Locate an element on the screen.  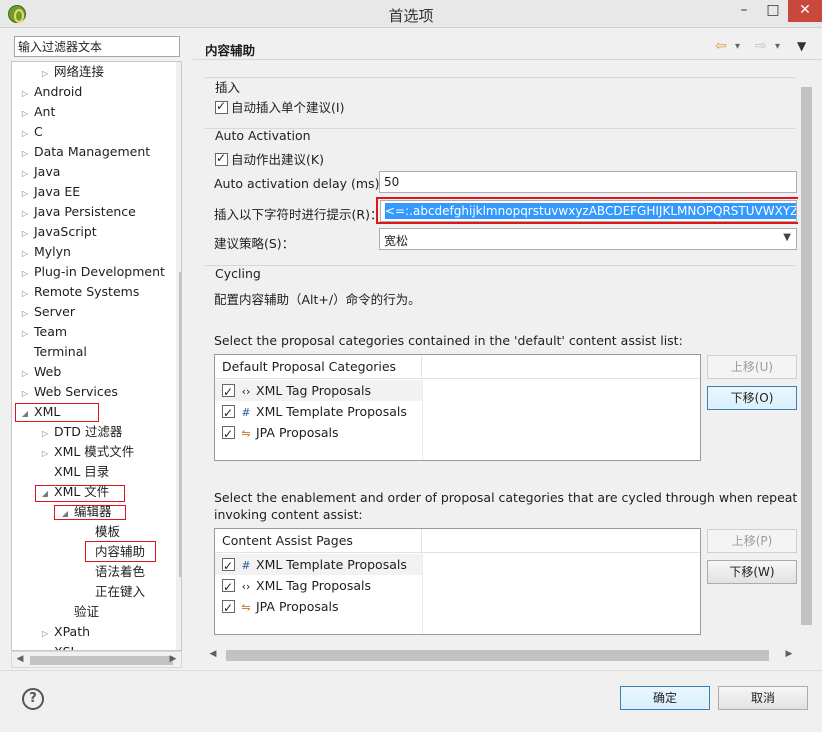
tree-item-label: 网络连接 is located at coordinates (79, 71).